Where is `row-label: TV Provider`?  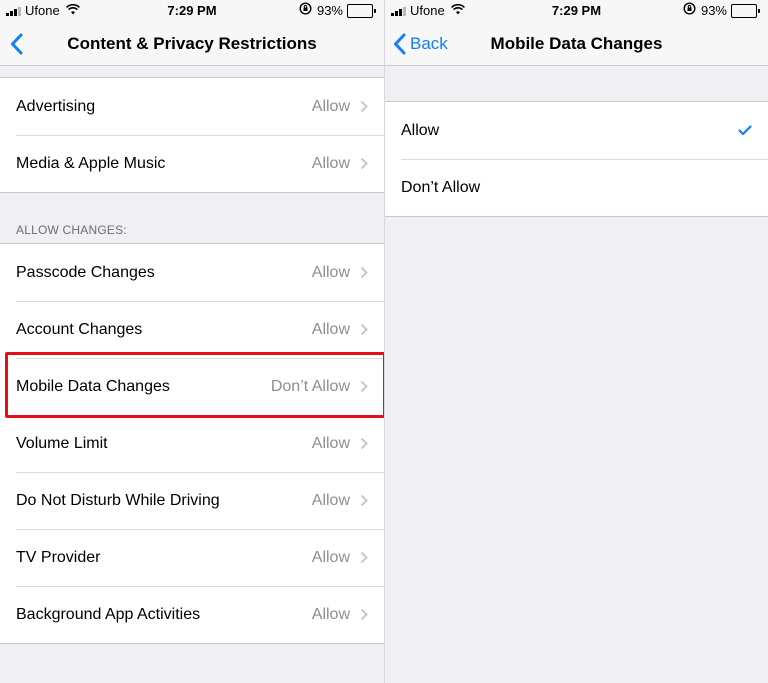 row-label: TV Provider is located at coordinates (58, 557).